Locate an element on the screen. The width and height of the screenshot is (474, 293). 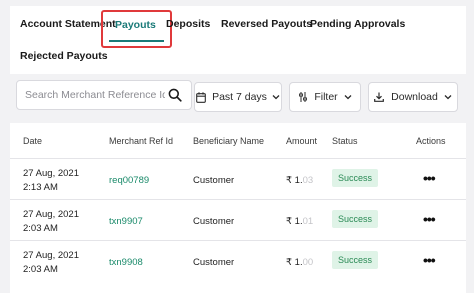
column-header-actions: Actions is located at coordinates (431, 141).